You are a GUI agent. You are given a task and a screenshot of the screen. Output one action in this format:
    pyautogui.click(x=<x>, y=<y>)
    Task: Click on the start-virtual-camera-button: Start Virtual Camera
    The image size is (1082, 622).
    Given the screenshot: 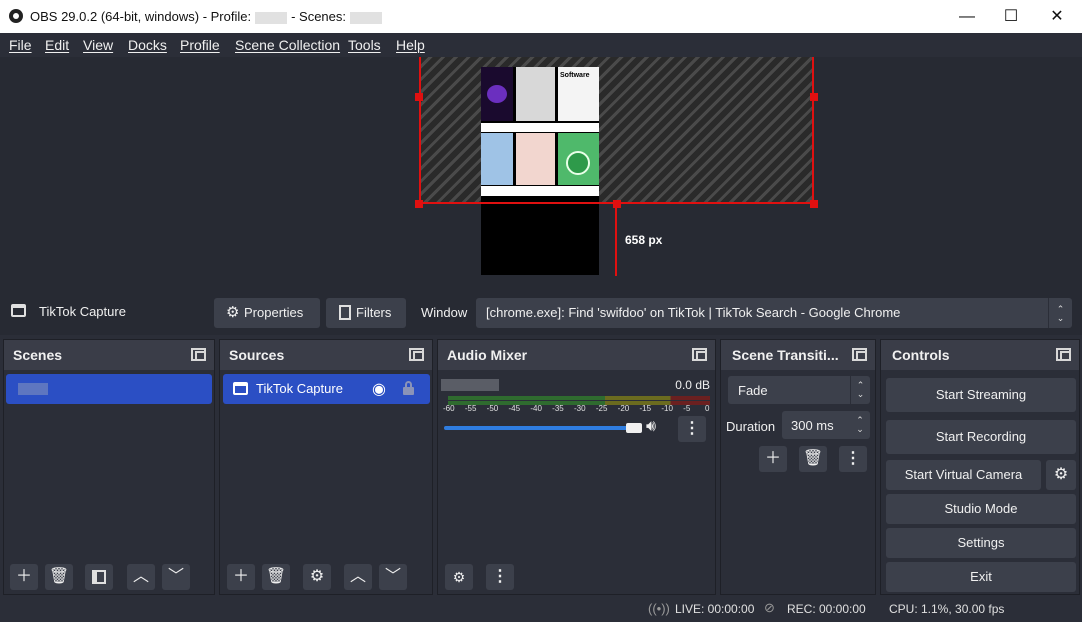 What is the action you would take?
    pyautogui.click(x=963, y=475)
    